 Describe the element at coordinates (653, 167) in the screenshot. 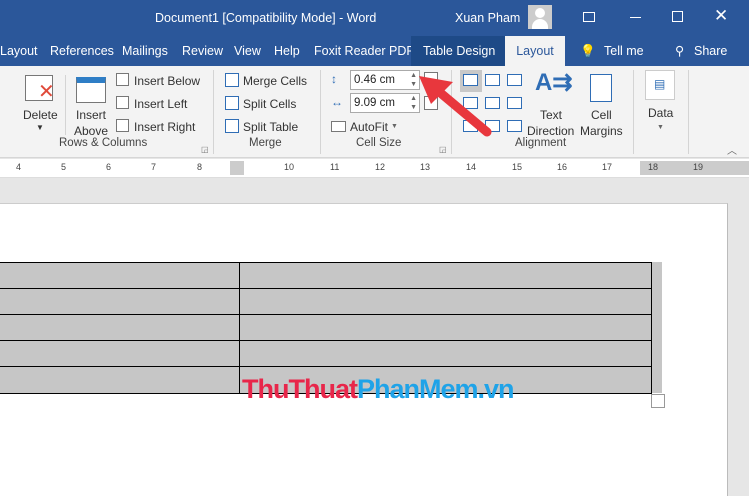

I see `ruler-tick: 18` at that location.